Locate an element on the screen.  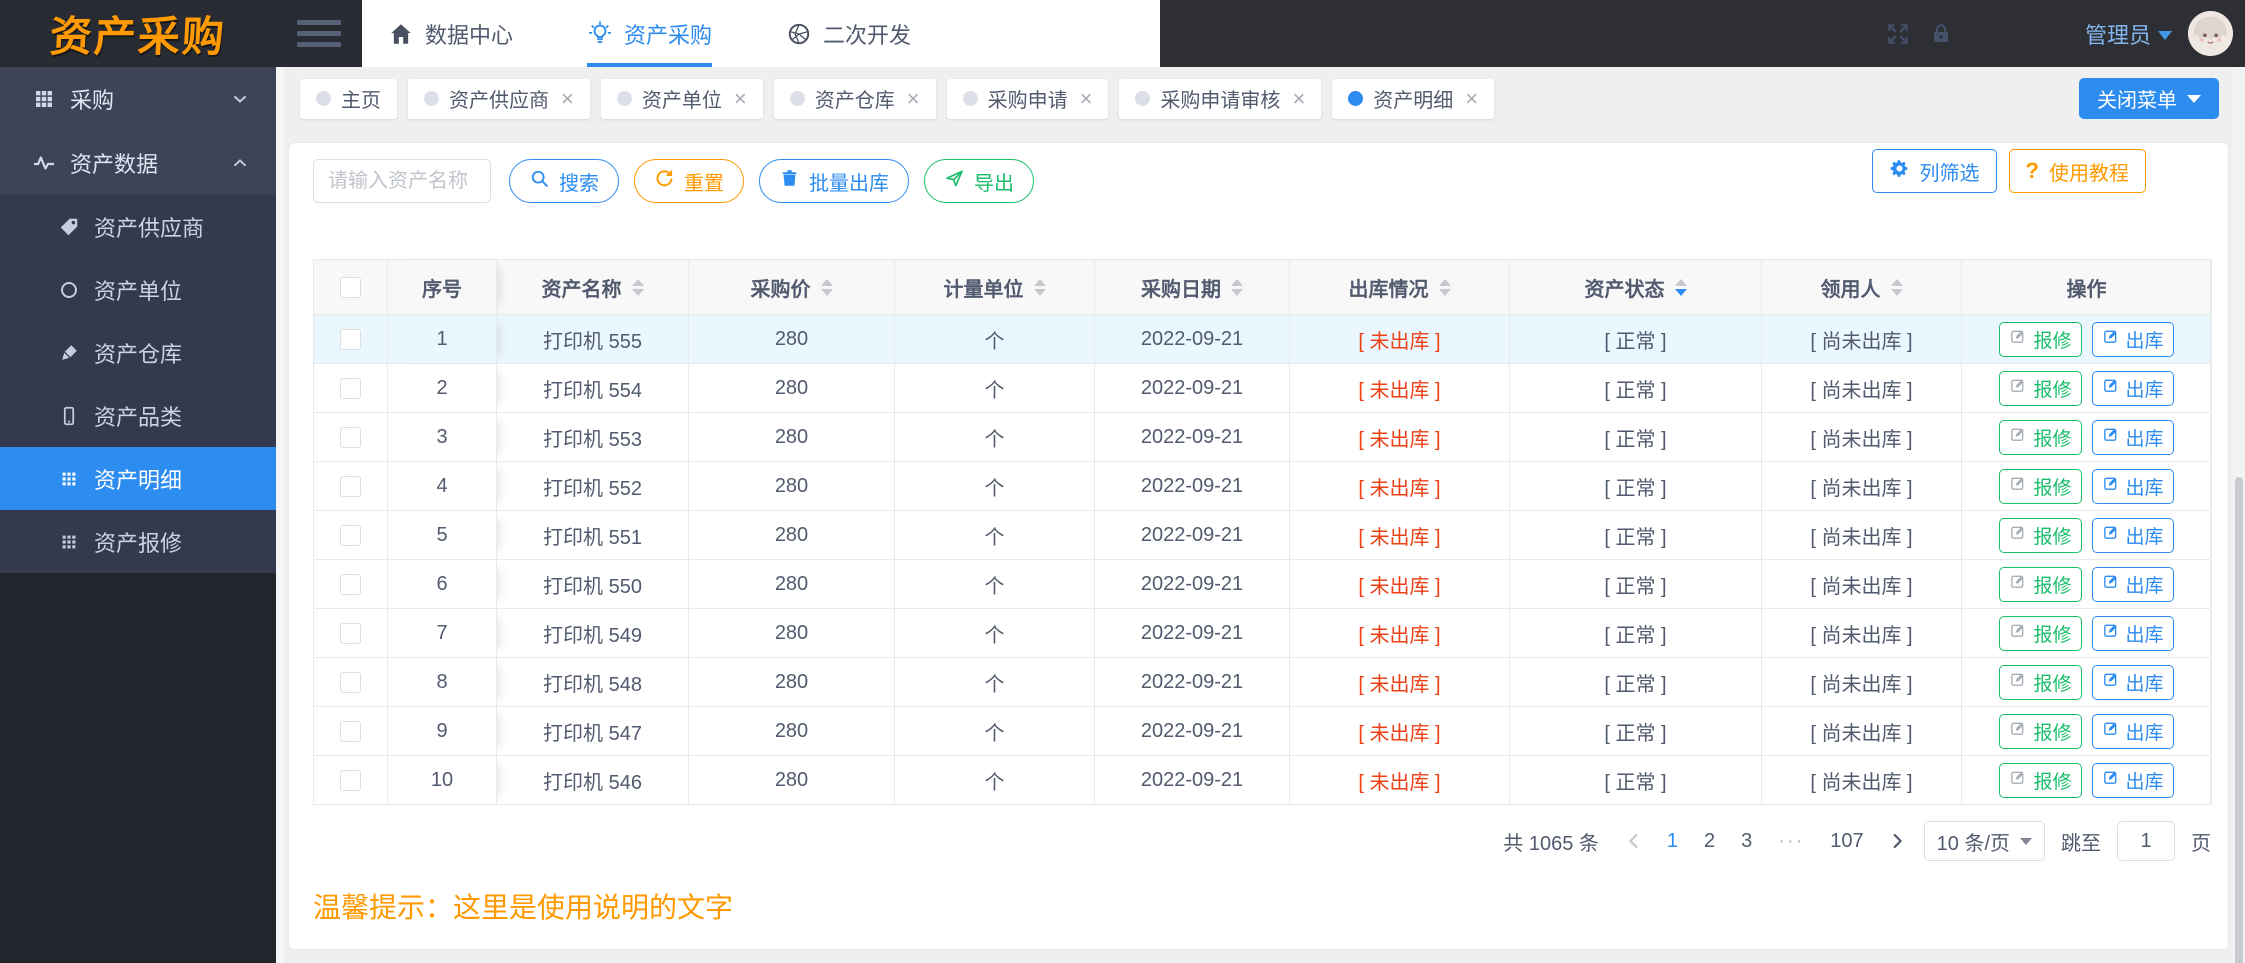
page-ellipsis: ··· is located at coordinates (1791, 841).